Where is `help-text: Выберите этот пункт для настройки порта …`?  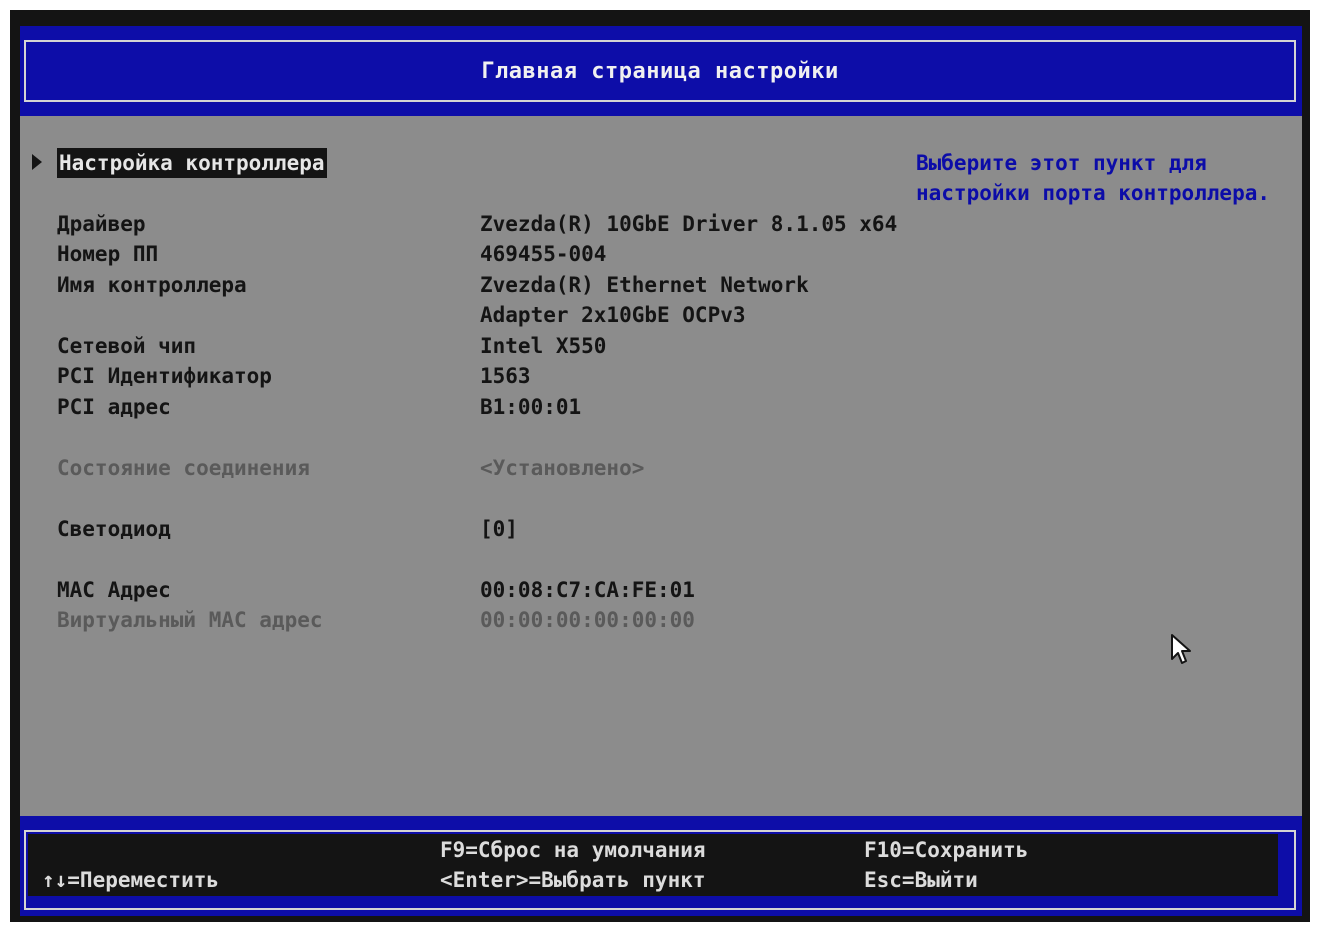
help-text: Выберите этот пункт для настройки порта … is located at coordinates (1106, 178).